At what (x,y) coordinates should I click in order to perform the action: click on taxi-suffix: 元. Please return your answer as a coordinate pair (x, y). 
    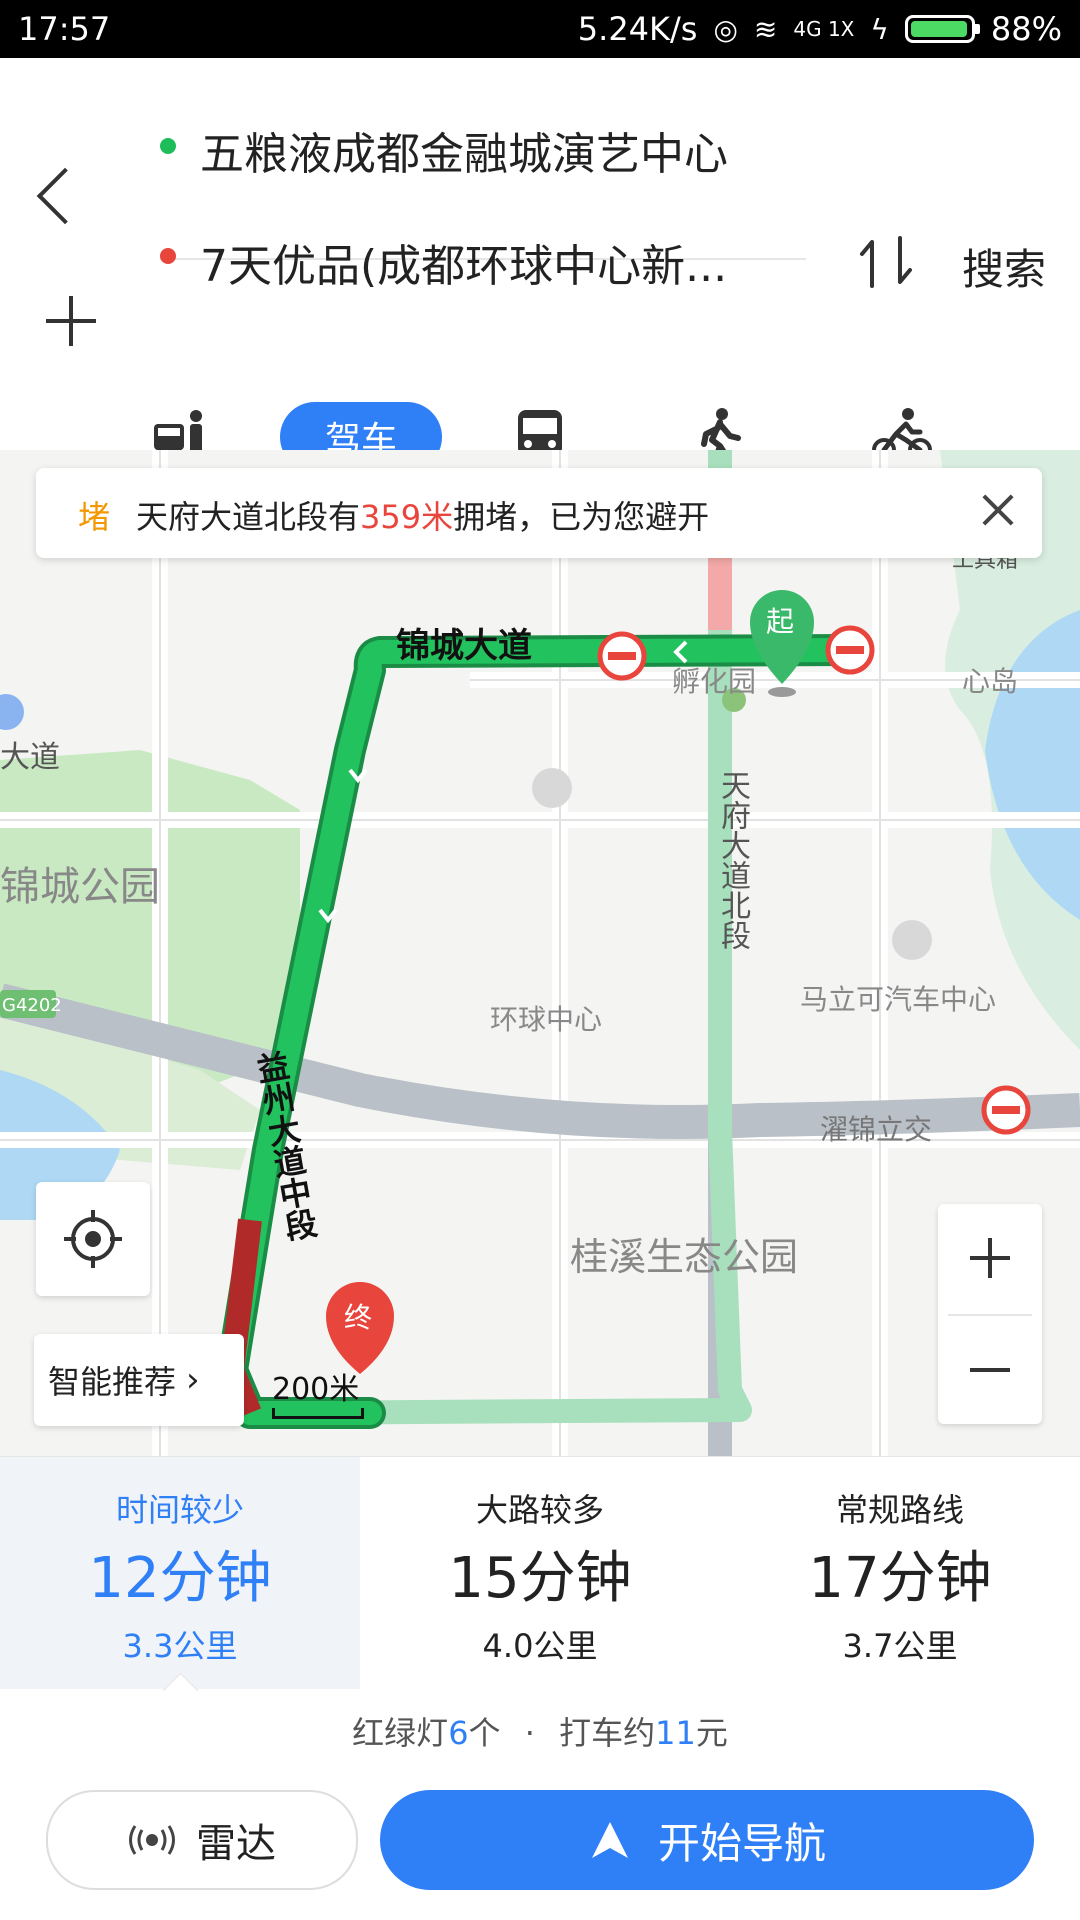
    Looking at the image, I should click on (711, 1733).